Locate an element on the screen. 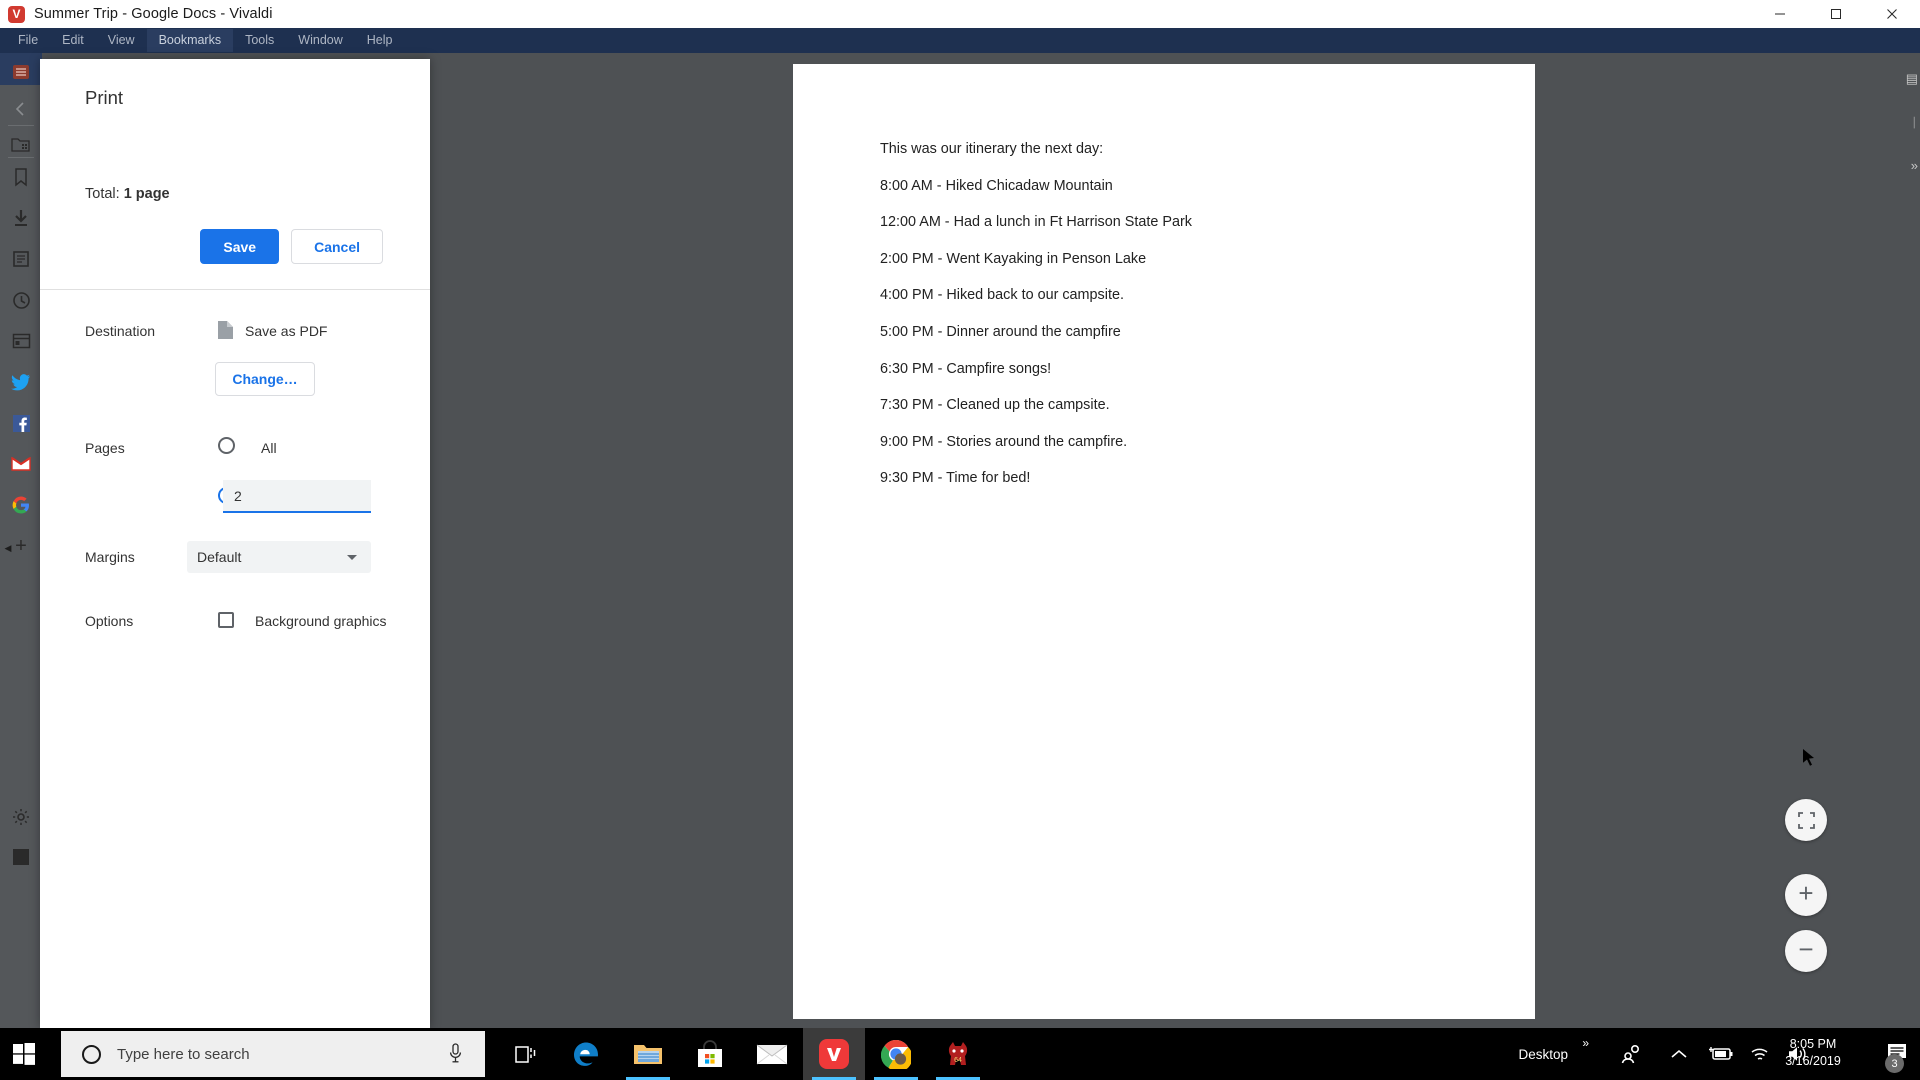 The width and height of the screenshot is (1920, 1080). people-button is located at coordinates (1632, 1054).